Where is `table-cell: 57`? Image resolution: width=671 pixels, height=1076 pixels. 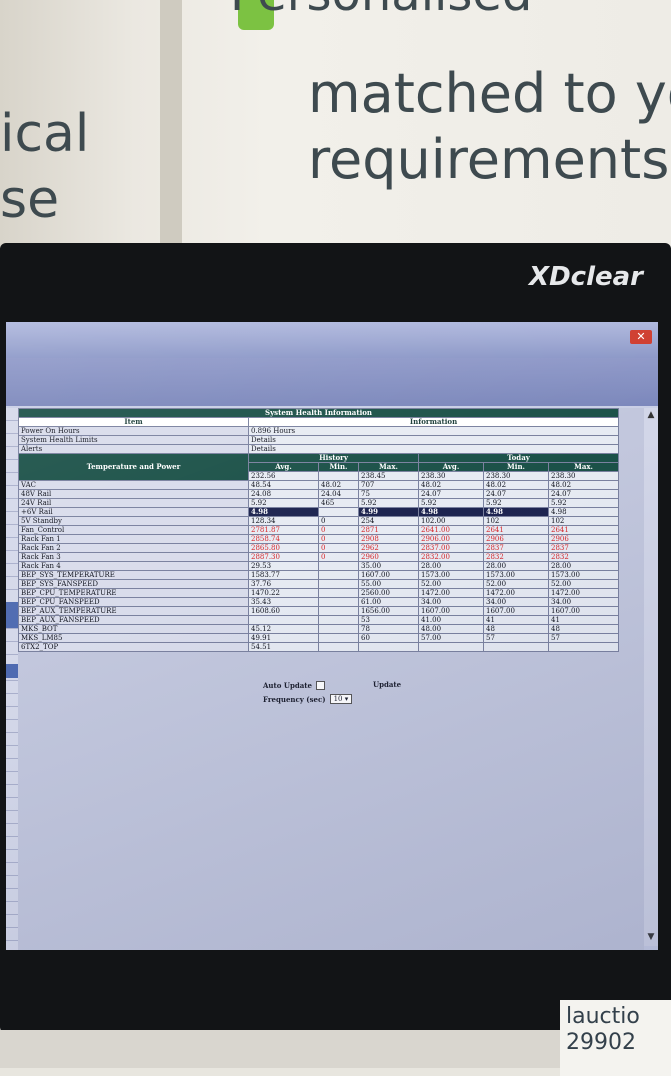 table-cell: 57 is located at coordinates (583, 638).